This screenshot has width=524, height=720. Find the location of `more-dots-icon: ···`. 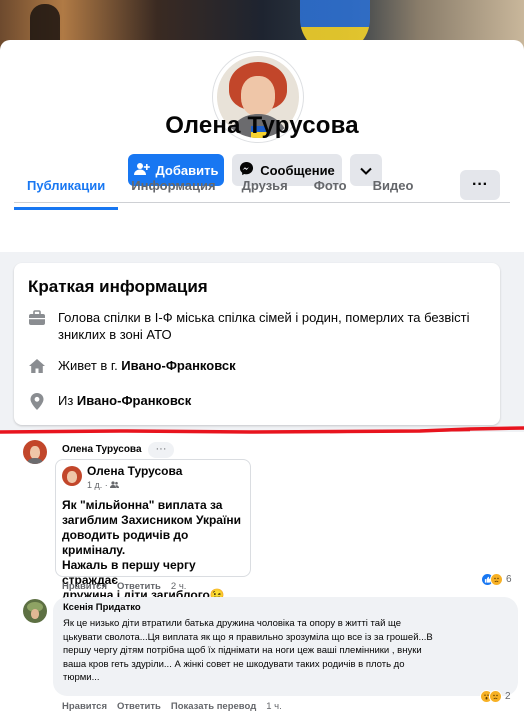

more-dots-icon: ··· is located at coordinates (480, 184).